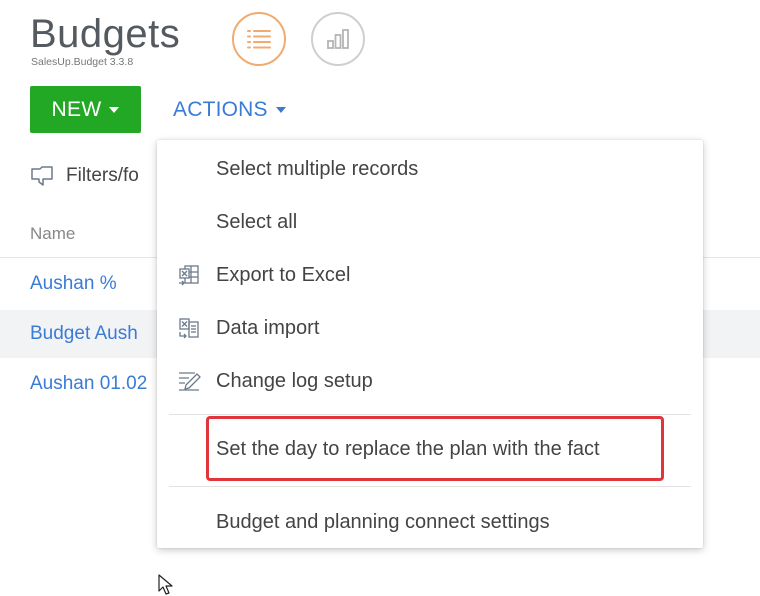 The width and height of the screenshot is (760, 596). What do you see at coordinates (76, 109) in the screenshot?
I see `new-button-label: NEW` at bounding box center [76, 109].